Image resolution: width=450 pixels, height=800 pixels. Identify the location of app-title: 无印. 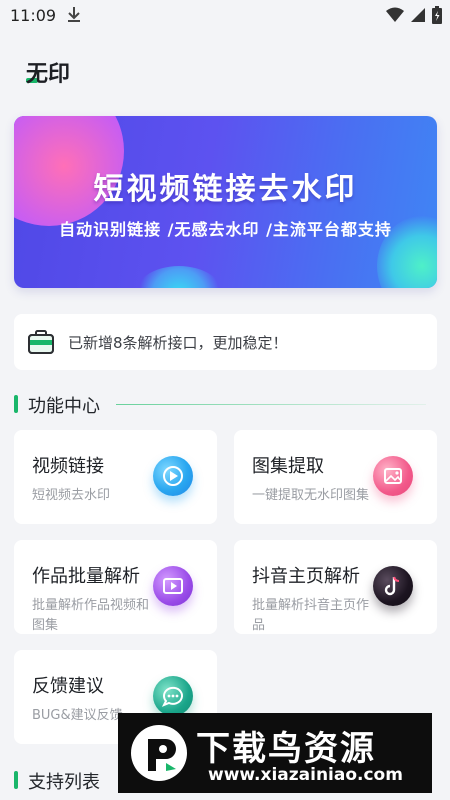
(48, 72).